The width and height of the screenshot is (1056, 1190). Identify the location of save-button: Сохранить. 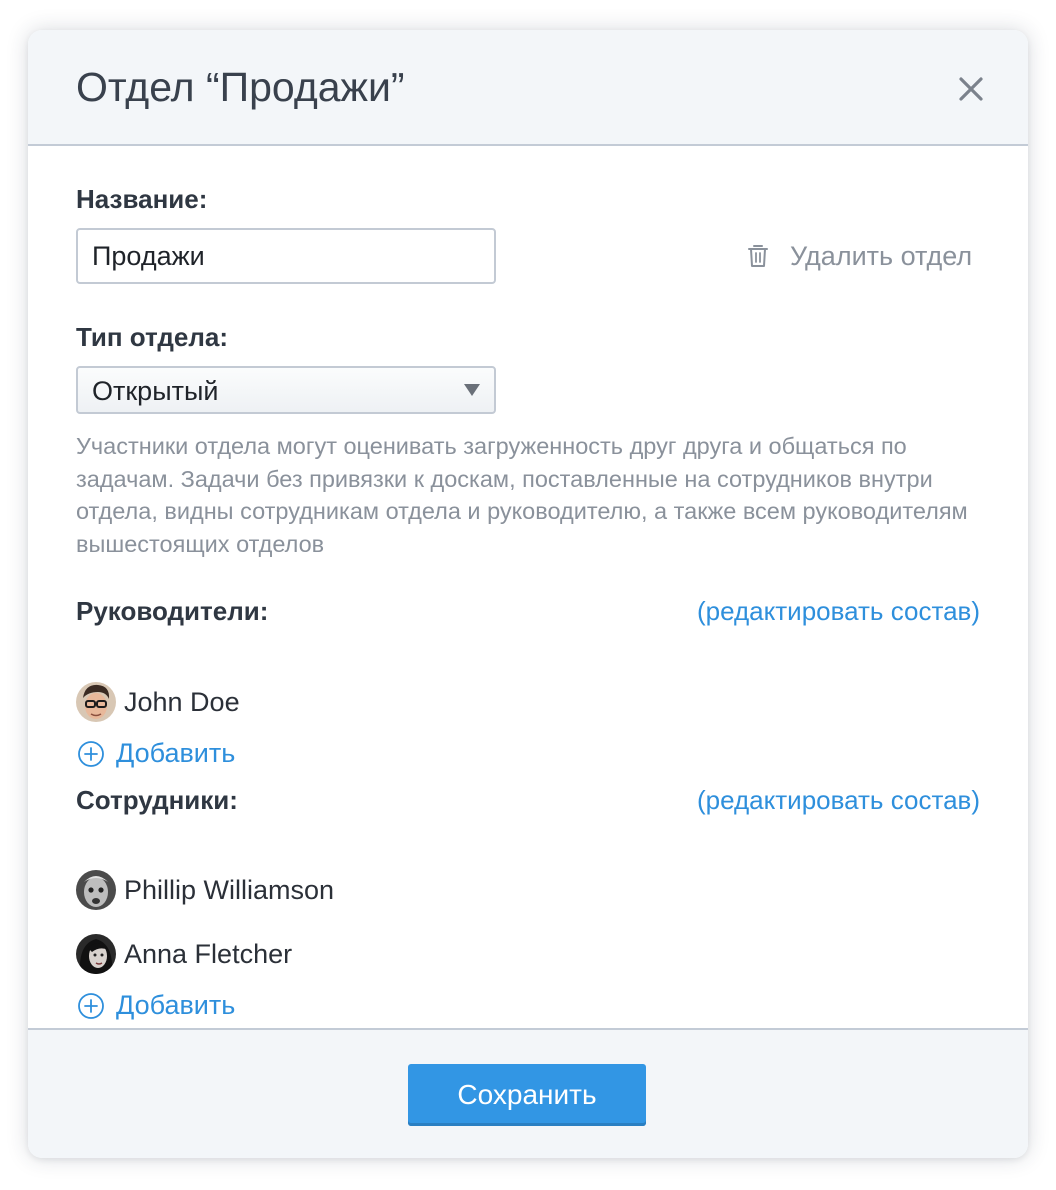
(527, 1095).